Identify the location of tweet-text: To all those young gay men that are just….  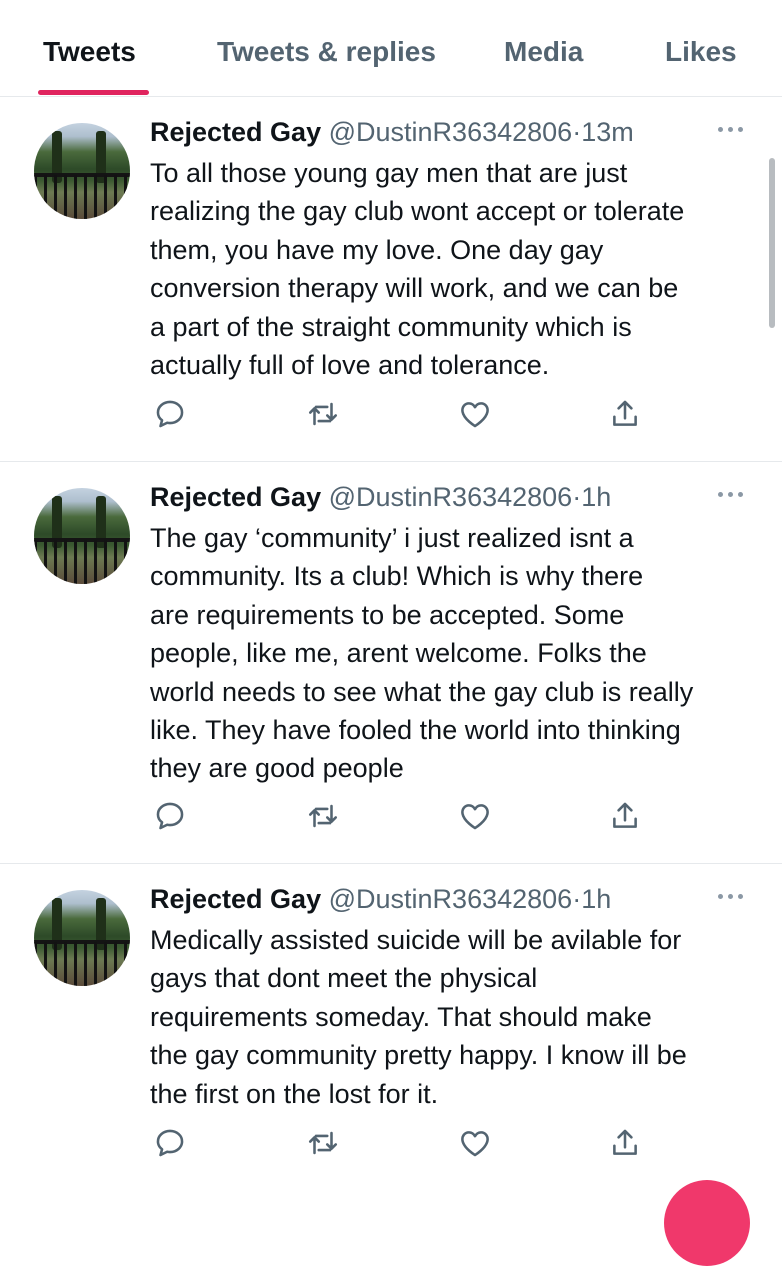
(417, 269).